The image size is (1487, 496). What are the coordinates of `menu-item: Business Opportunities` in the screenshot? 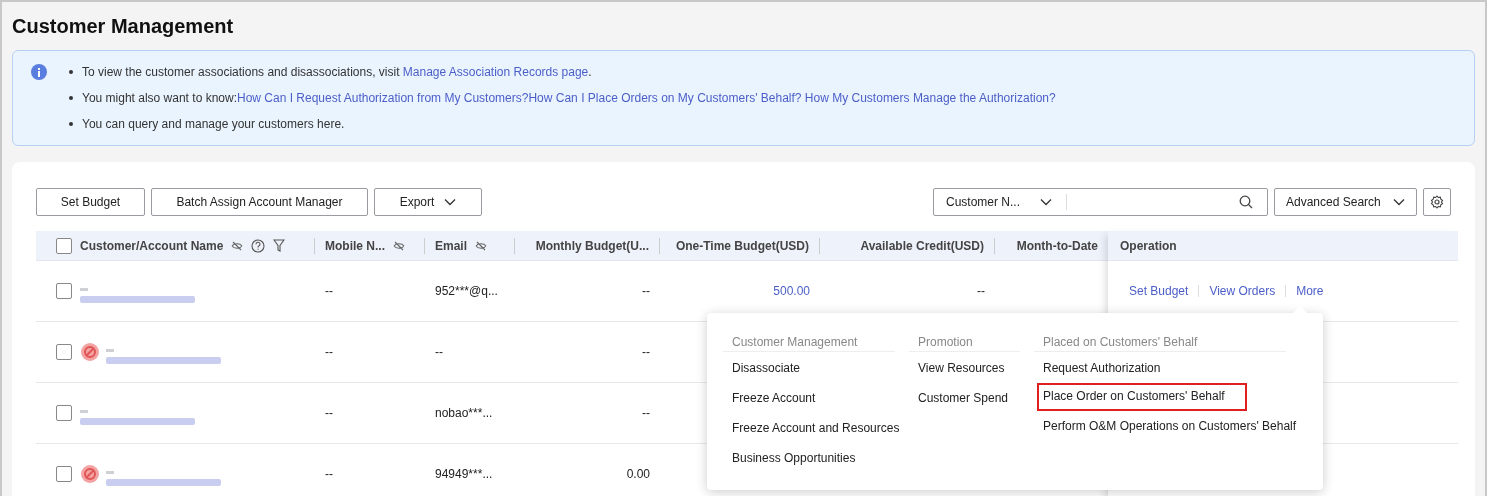 It's located at (794, 458).